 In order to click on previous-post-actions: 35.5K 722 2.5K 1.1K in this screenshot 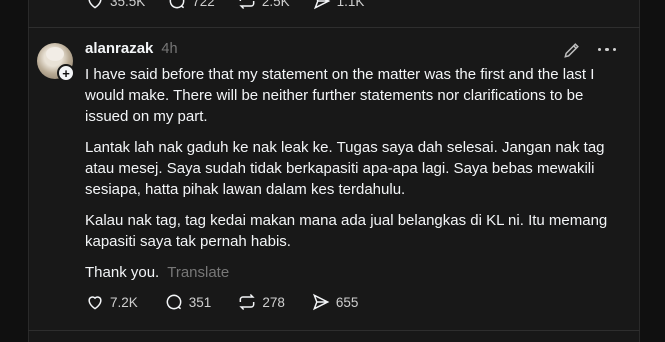, I will do `click(235, 5)`.